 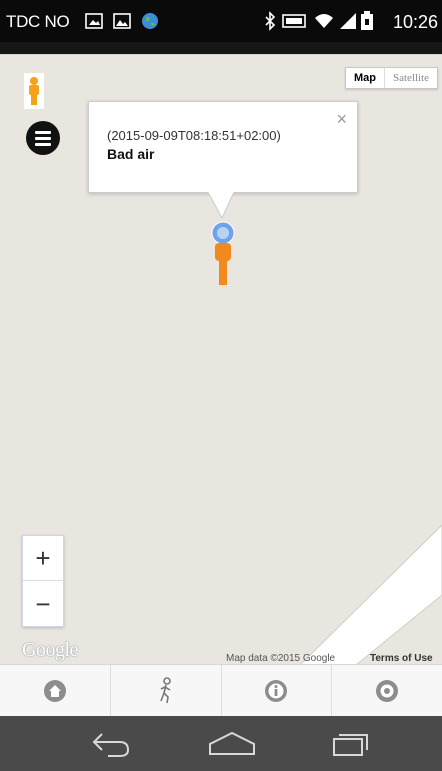 I want to click on battery-icon, so click(x=367, y=20).